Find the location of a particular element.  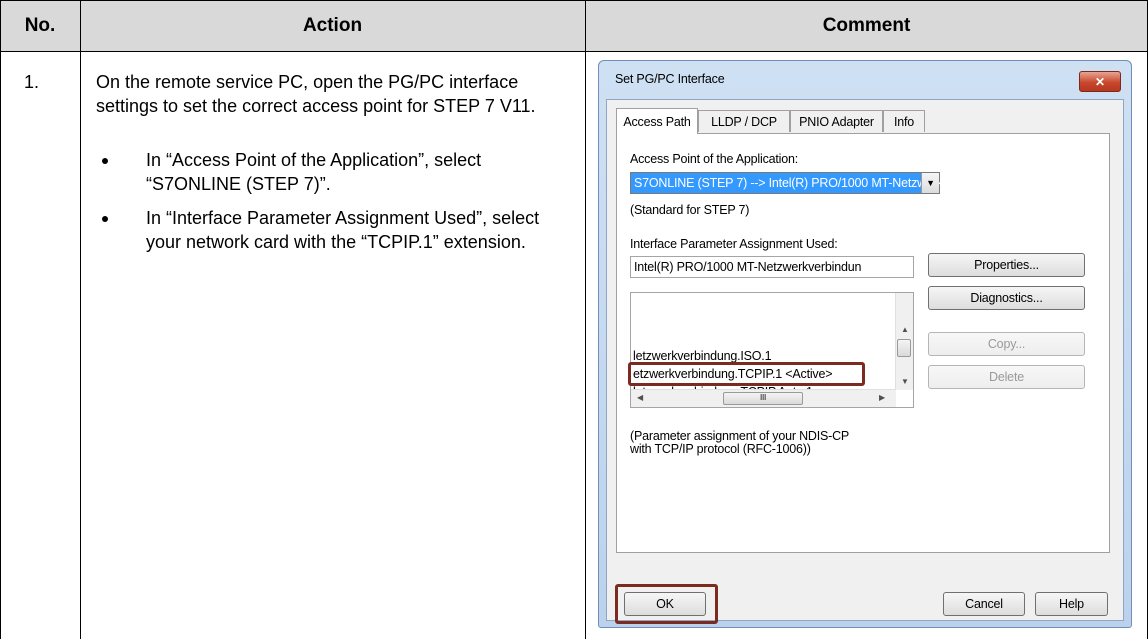

tab-label: LLDP / DCP is located at coordinates (744, 121).